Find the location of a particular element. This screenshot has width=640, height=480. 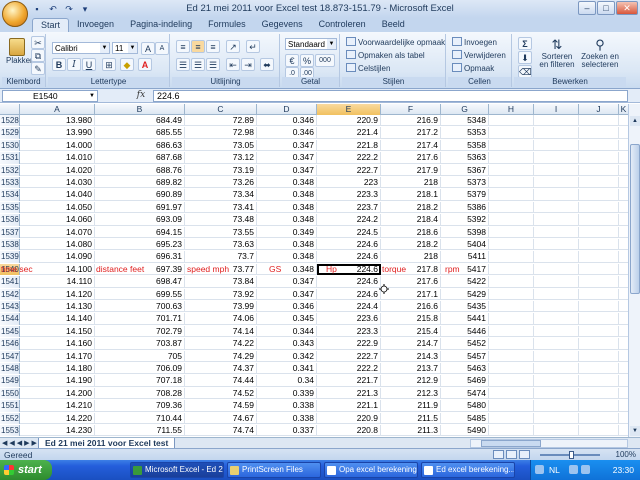

cell-e: 223.3 is located at coordinates (349, 331).